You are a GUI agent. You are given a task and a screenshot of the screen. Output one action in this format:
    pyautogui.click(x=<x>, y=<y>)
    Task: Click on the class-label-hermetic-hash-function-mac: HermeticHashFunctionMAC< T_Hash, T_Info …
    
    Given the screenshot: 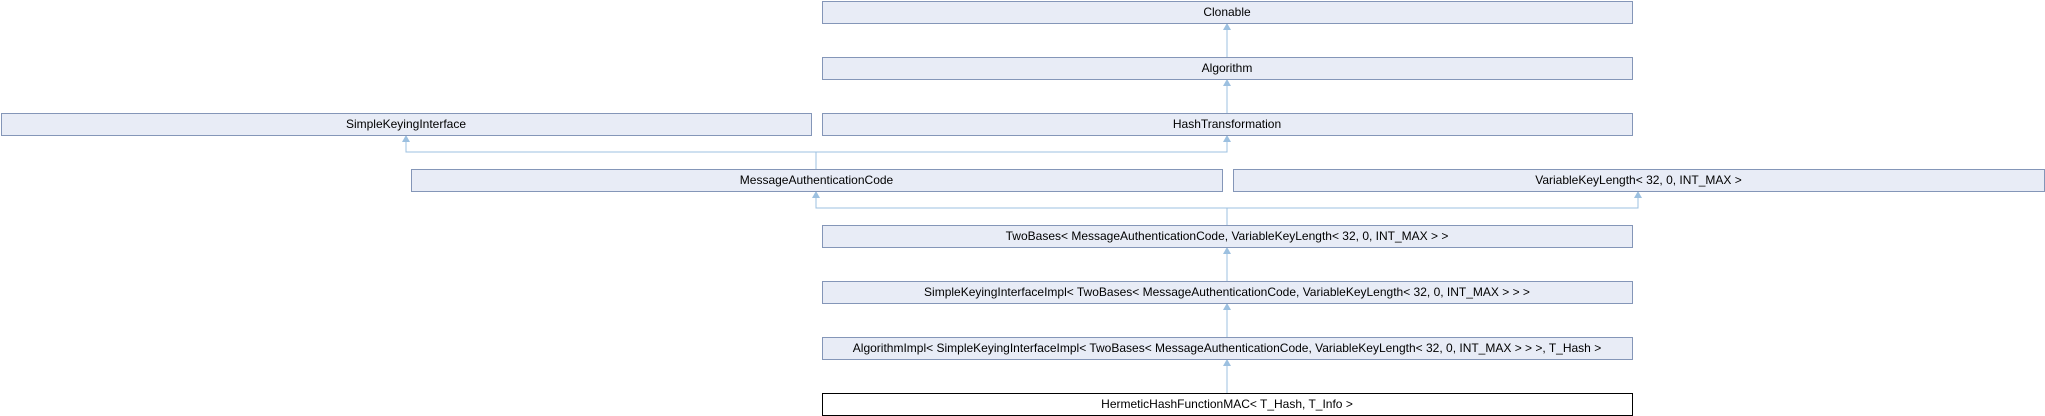 What is the action you would take?
    pyautogui.click(x=1227, y=404)
    